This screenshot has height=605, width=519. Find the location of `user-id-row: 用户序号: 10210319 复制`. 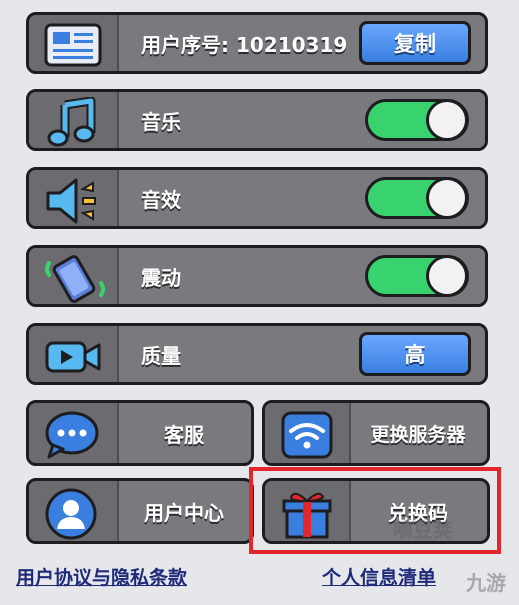

user-id-row: 用户序号: 10210319 复制 is located at coordinates (257, 43).